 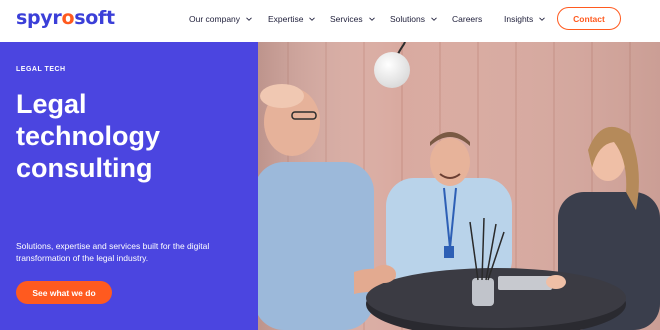 What do you see at coordinates (88, 136) in the screenshot?
I see `headline-line: technology` at bounding box center [88, 136].